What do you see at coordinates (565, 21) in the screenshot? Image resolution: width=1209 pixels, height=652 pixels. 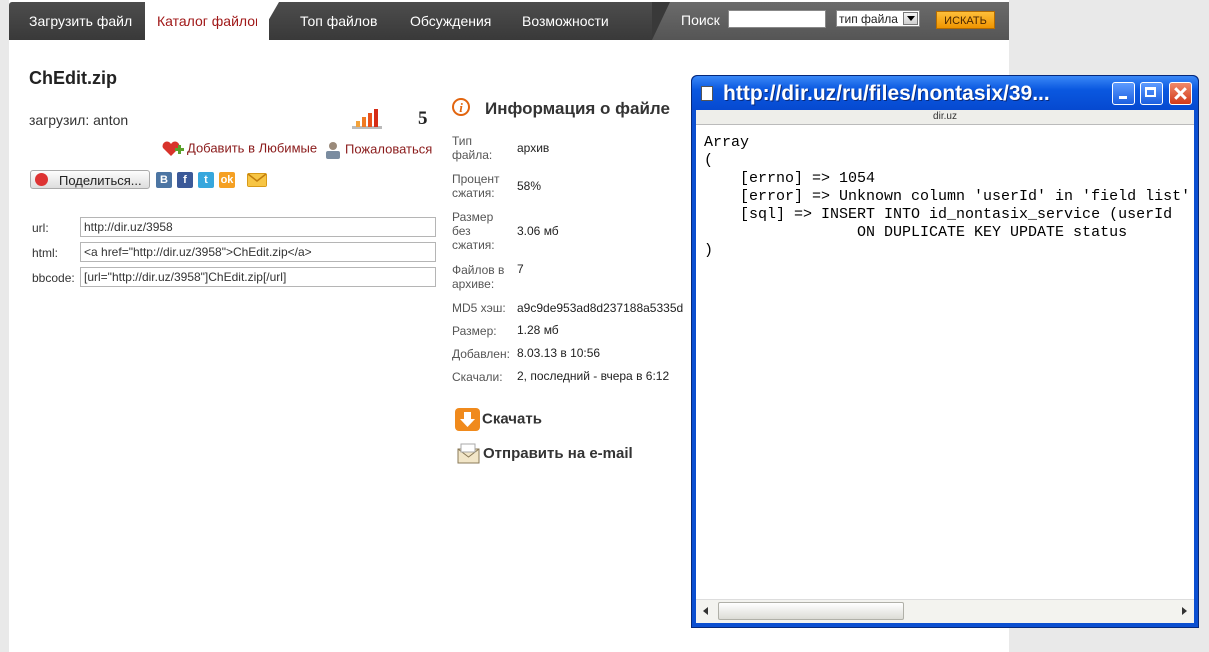 I see `nav-features: Возможности` at bounding box center [565, 21].